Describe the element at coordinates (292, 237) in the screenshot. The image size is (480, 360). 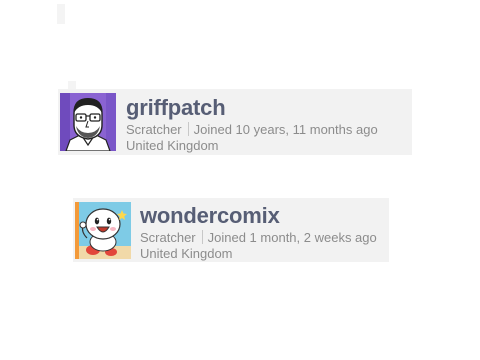
I see `join-date: Joined 1 month, 2 weeks ago` at that location.